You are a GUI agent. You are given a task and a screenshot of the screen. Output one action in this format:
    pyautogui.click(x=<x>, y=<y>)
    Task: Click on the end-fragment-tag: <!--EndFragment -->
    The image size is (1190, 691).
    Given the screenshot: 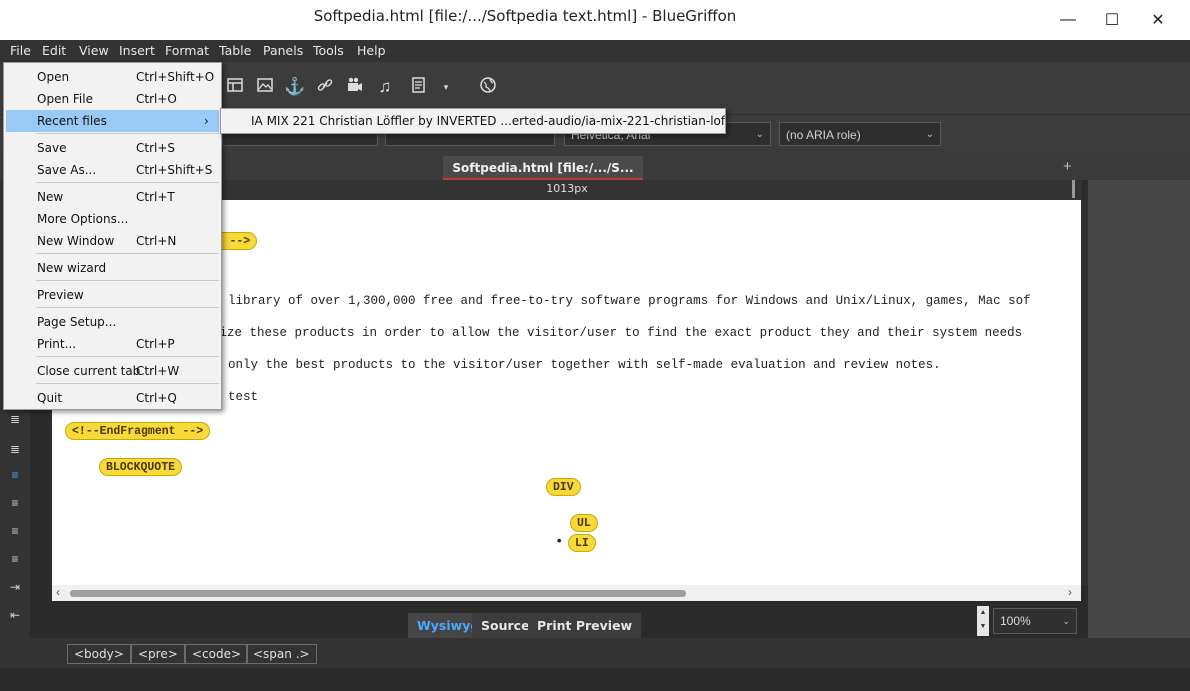 What is the action you would take?
    pyautogui.click(x=138, y=431)
    